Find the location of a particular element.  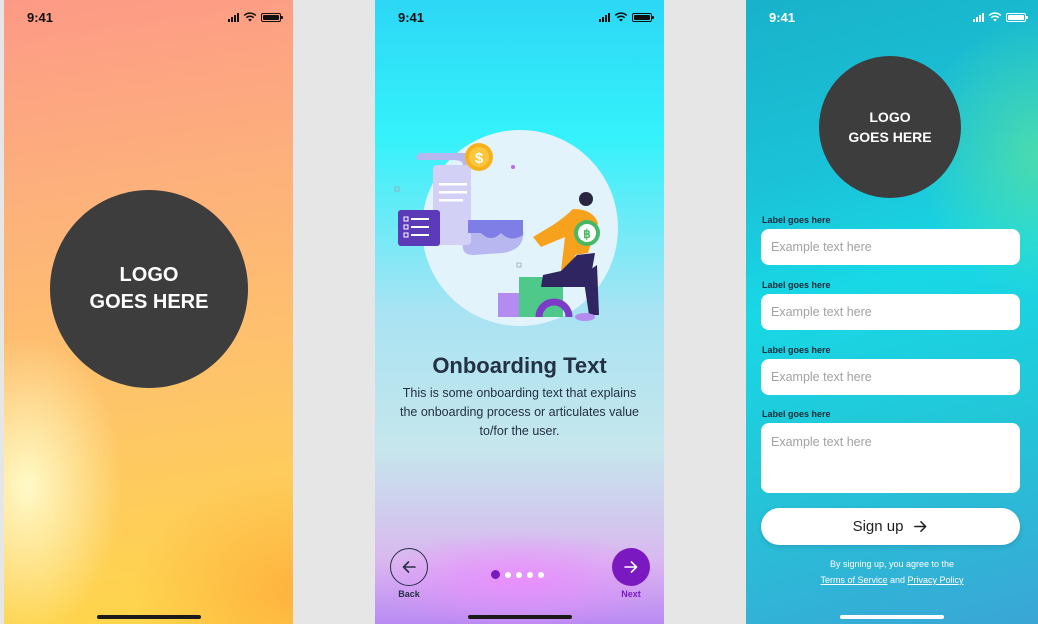

back-label: Back is located at coordinates (409, 594).